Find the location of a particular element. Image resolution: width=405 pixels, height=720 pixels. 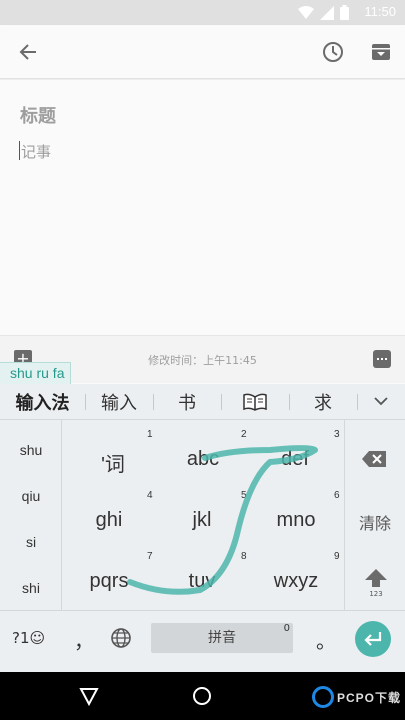

shift-button: 123 is located at coordinates (376, 583).